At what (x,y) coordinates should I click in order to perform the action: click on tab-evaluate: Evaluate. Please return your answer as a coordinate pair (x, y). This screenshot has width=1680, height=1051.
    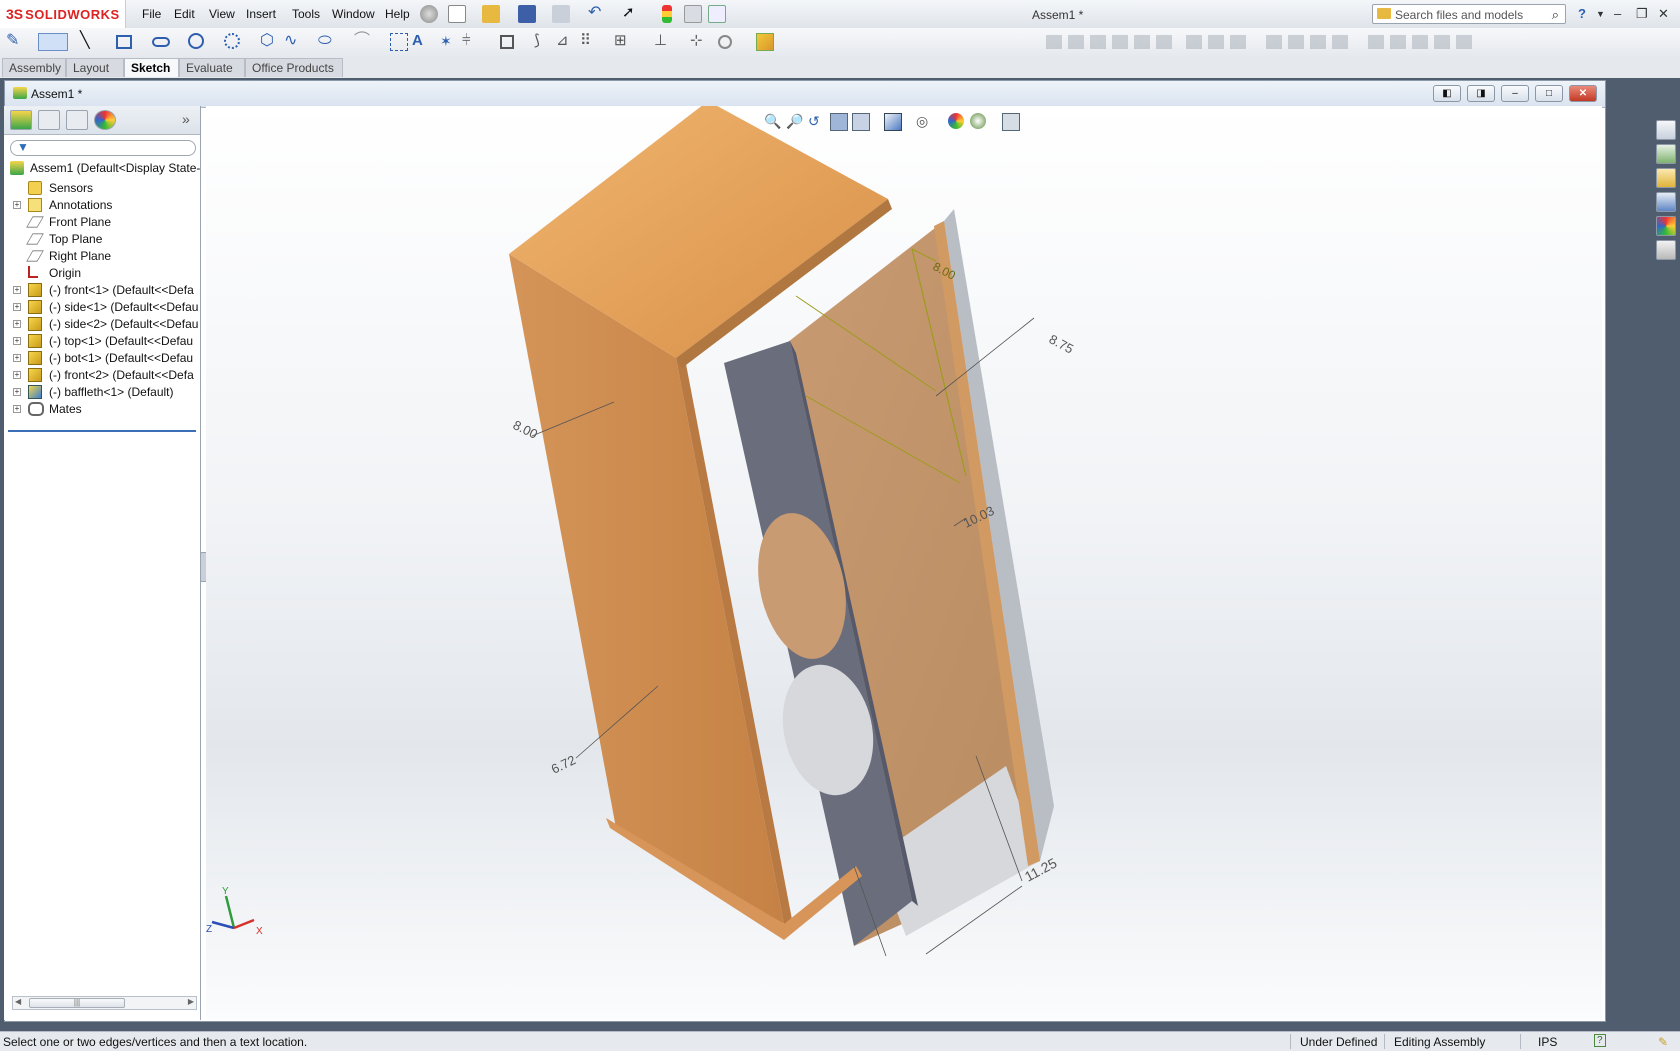
    Looking at the image, I should click on (212, 67).